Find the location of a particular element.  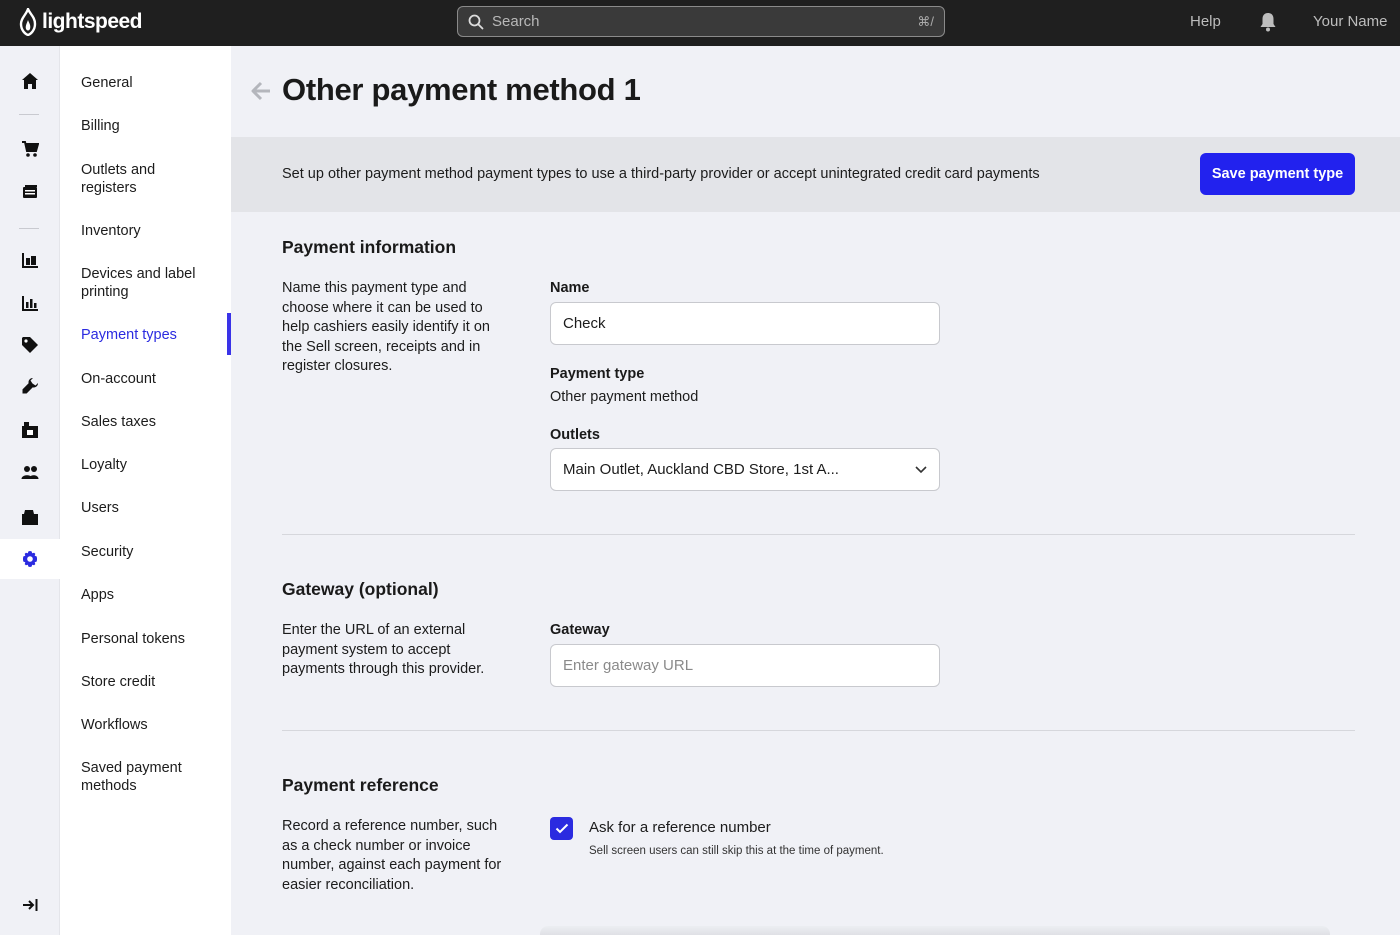

payment-type-value: Other payment method is located at coordinates (624, 397).